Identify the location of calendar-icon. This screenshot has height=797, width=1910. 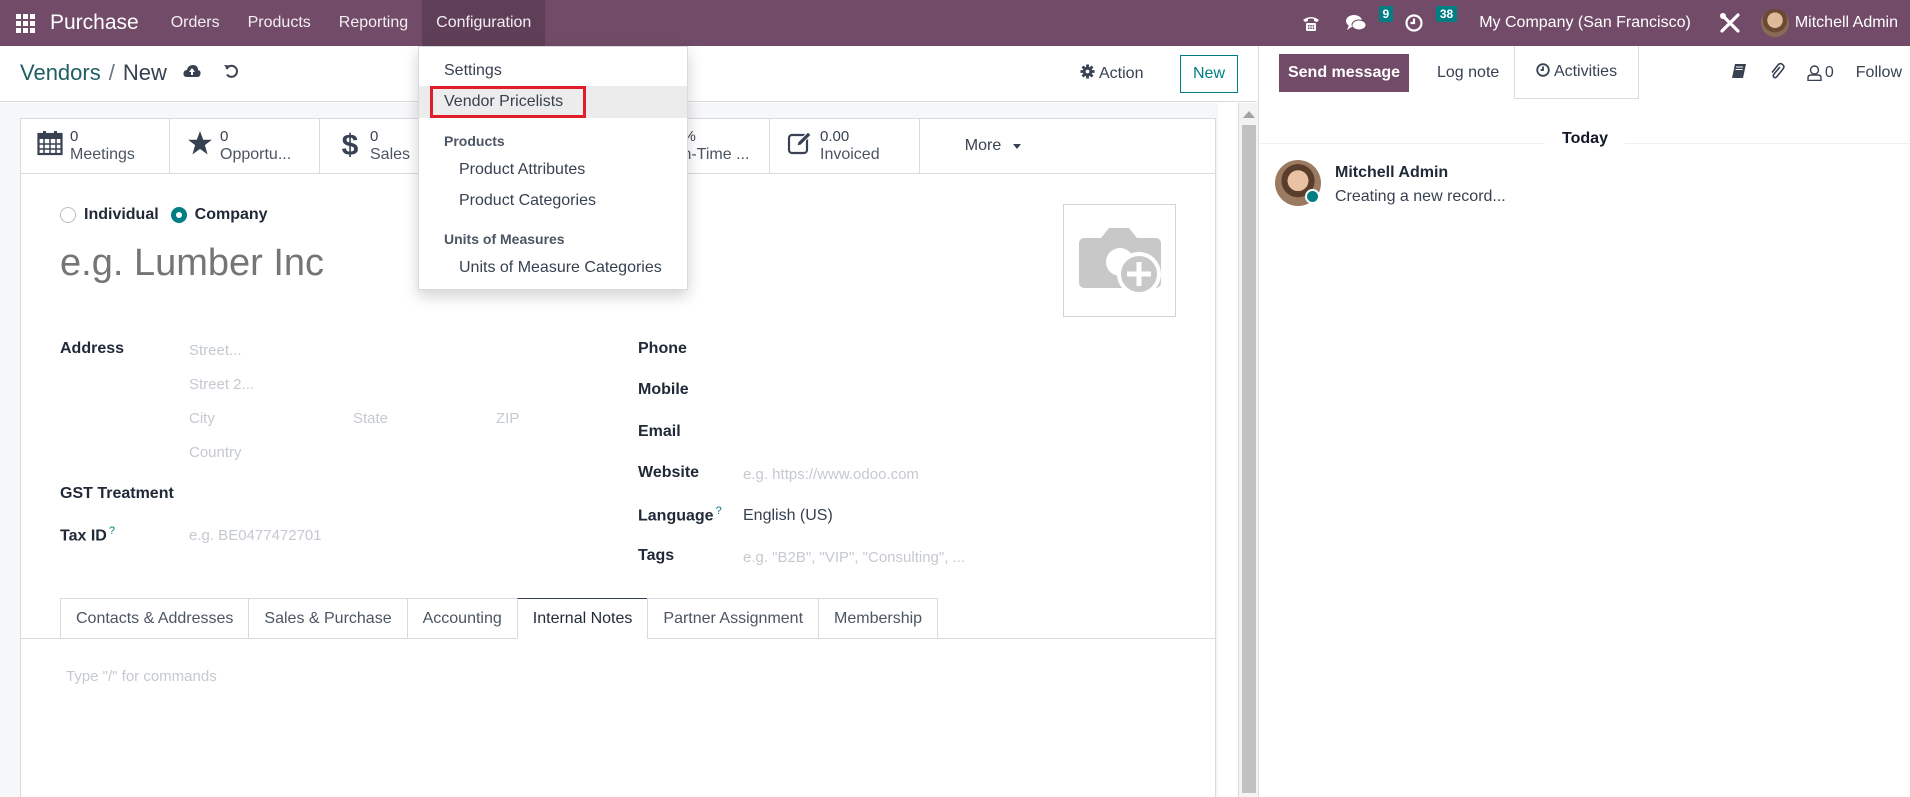
(50, 146).